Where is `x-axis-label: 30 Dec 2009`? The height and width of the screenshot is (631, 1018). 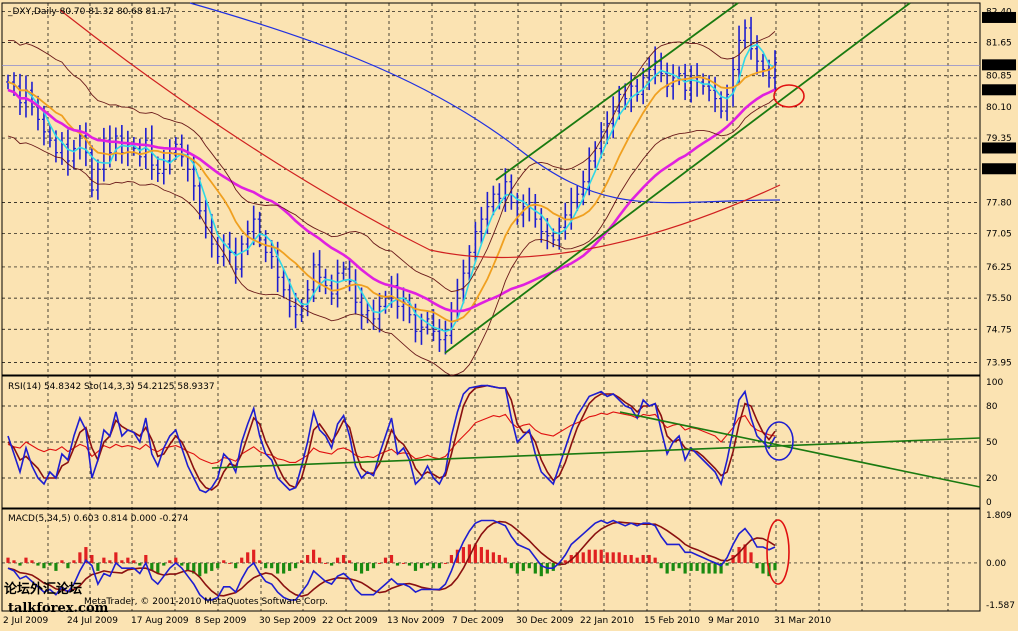 x-axis-label: 30 Dec 2009 is located at coordinates (545, 621).